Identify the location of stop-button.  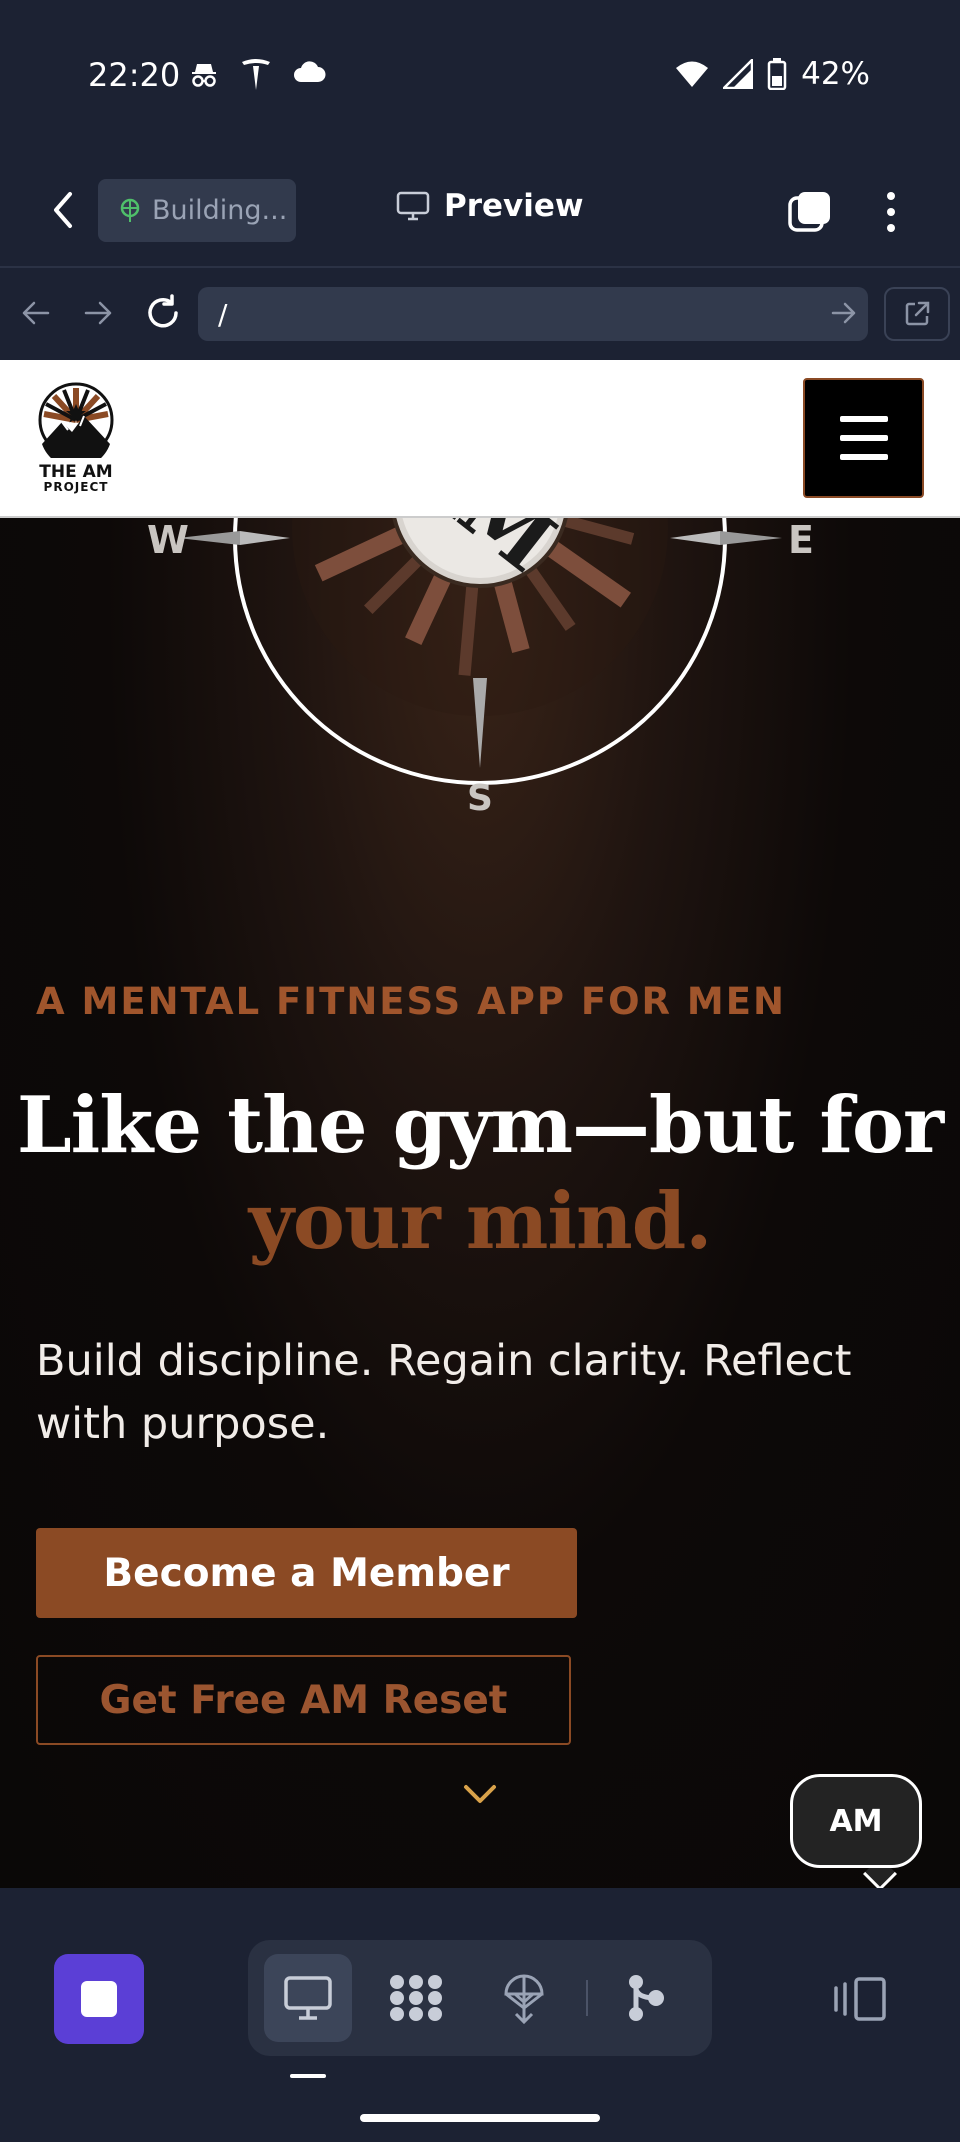
(99, 1999).